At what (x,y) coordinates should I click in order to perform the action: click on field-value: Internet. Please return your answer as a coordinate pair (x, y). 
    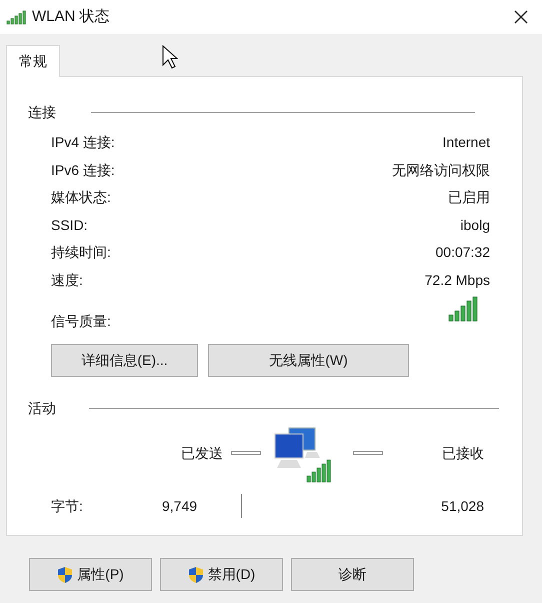
    Looking at the image, I should click on (466, 142).